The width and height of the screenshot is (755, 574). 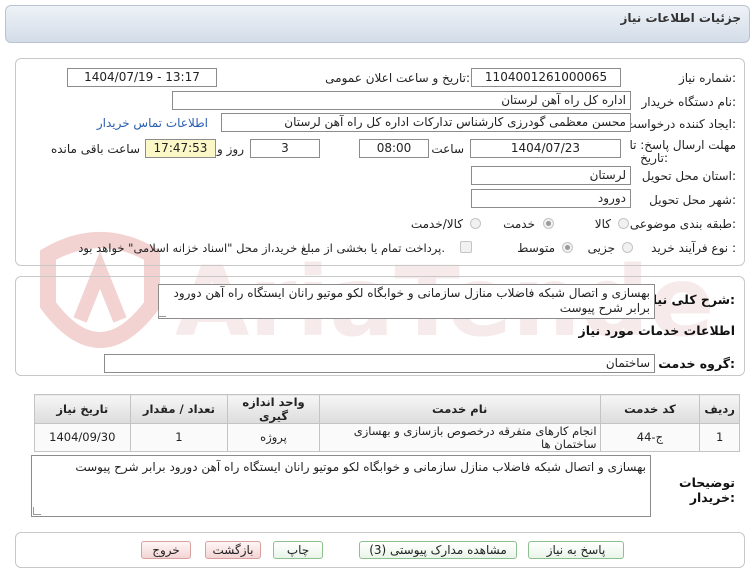 What do you see at coordinates (692, 200) in the screenshot?
I see `city-label: شهر محل تحویل:` at bounding box center [692, 200].